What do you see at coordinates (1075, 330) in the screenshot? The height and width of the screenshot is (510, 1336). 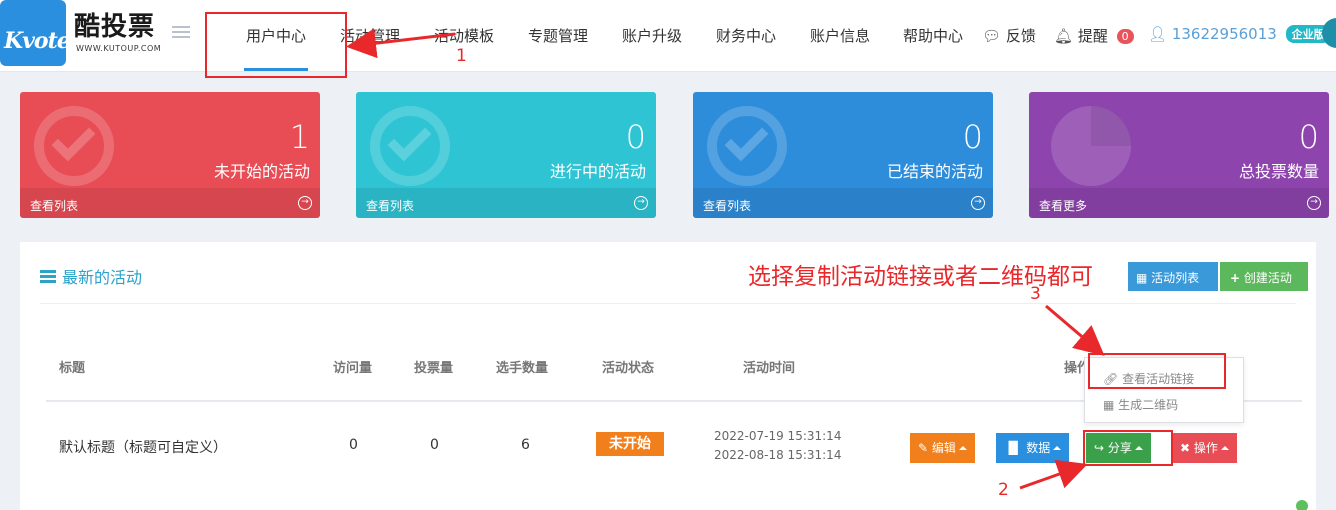 I see `arrow-to-share-menu` at bounding box center [1075, 330].